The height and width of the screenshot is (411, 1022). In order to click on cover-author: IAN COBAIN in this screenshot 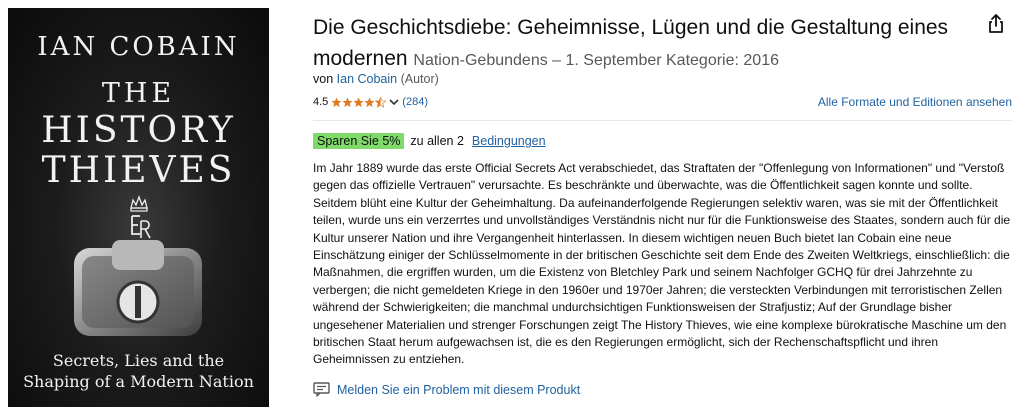, I will do `click(138, 47)`.